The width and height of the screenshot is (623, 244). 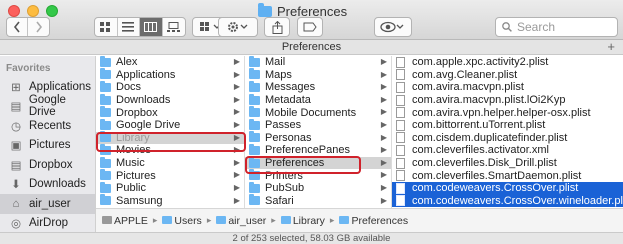 What do you see at coordinates (182, 221) in the screenshot?
I see `path-segment: Users` at bounding box center [182, 221].